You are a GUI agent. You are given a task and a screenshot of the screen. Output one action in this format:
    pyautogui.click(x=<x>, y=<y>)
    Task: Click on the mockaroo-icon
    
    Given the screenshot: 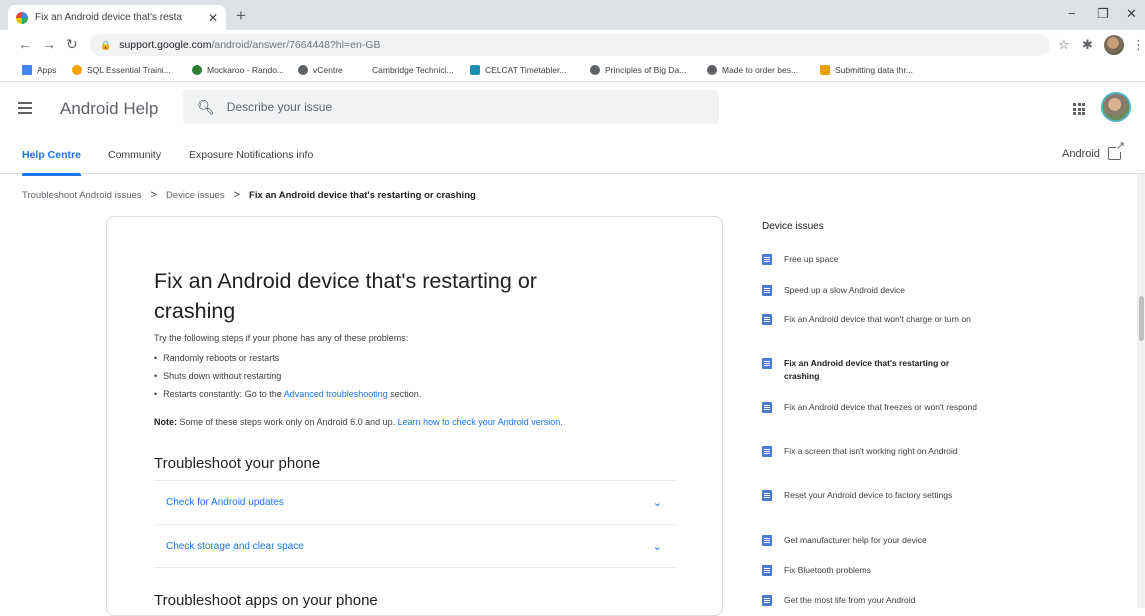 What is the action you would take?
    pyautogui.click(x=197, y=70)
    